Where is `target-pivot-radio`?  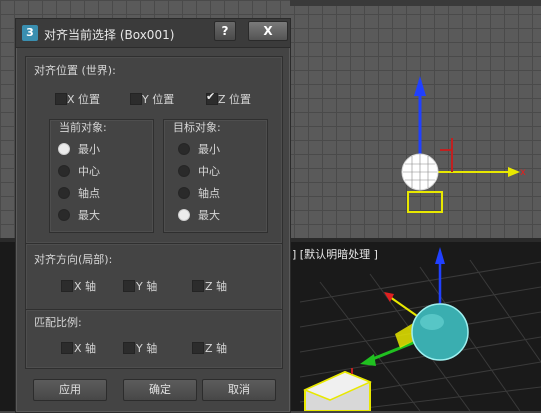 target-pivot-radio is located at coordinates (184, 193).